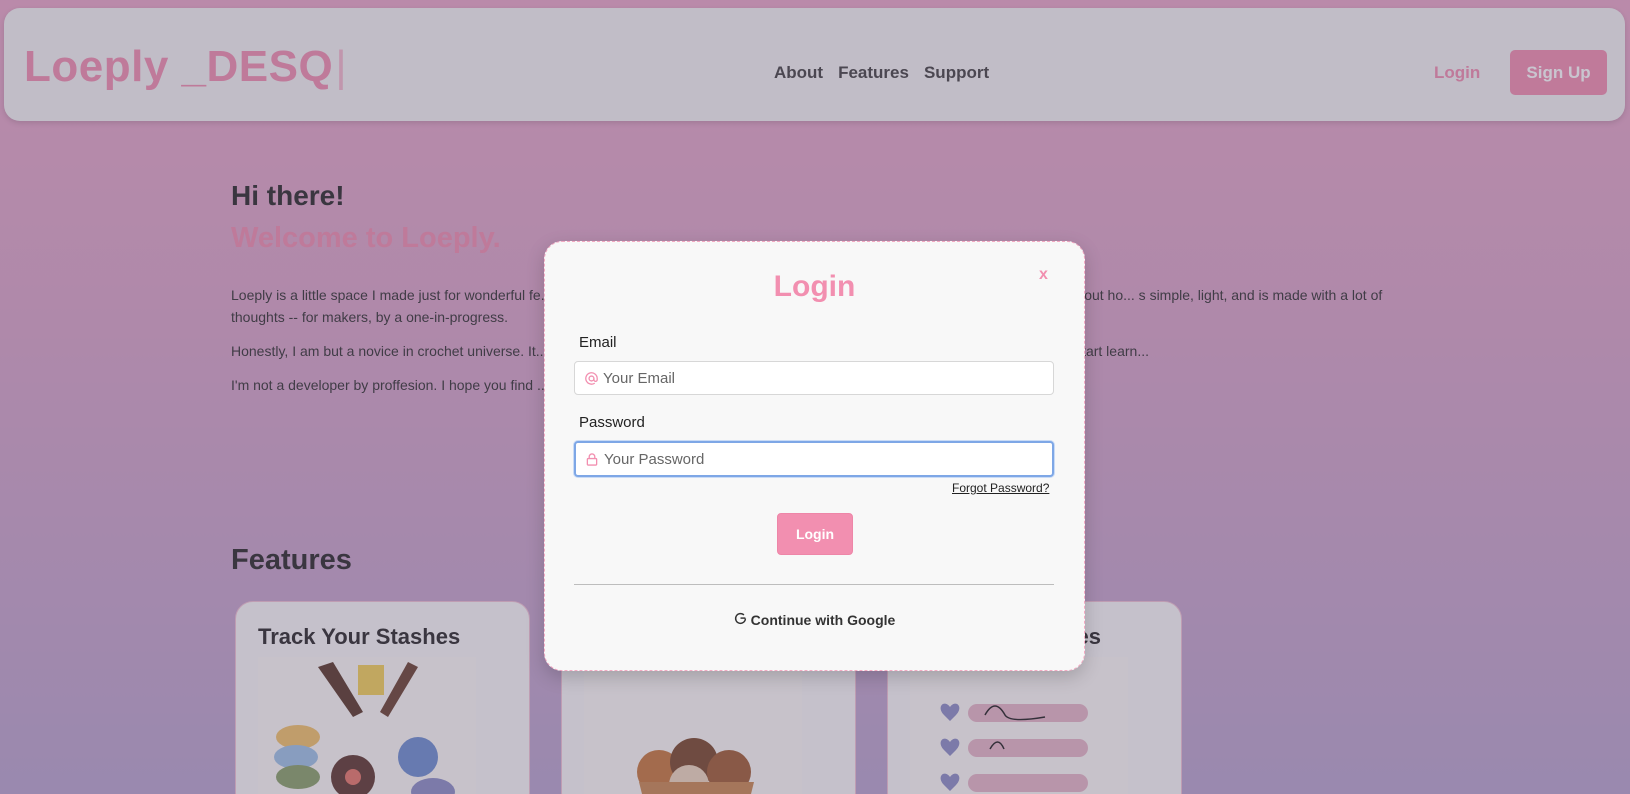 The image size is (1630, 794). Describe the element at coordinates (1043, 275) in the screenshot. I see `close-button: x` at that location.